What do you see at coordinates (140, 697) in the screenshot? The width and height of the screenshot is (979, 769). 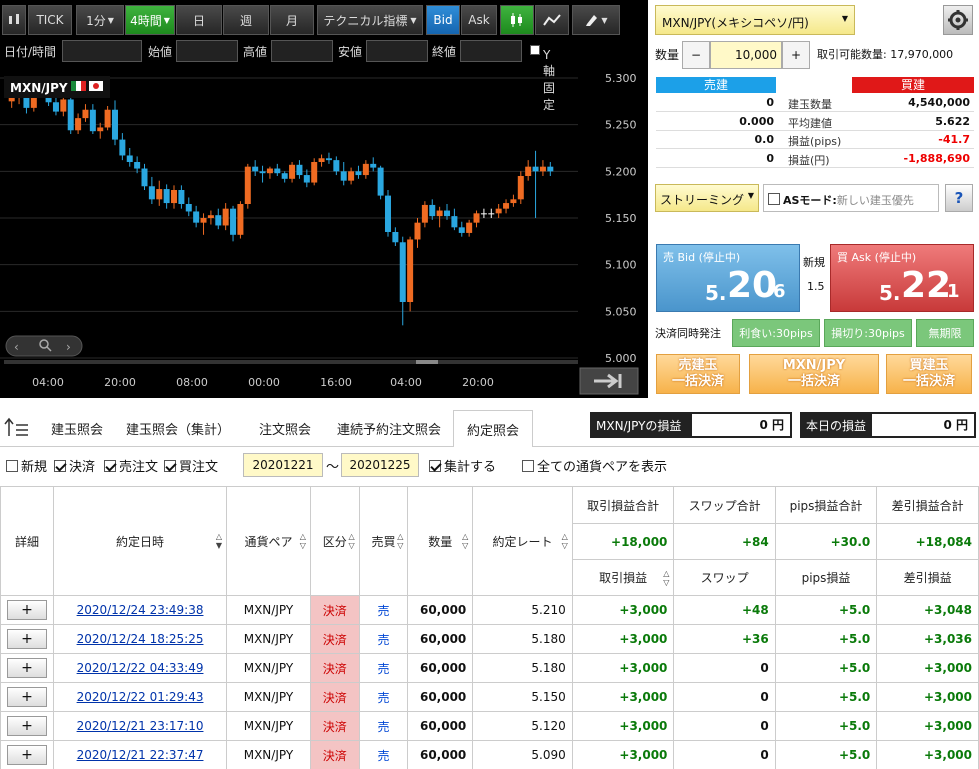 I see `execution-datetime-link: 2020/12/22 01:29:43` at bounding box center [140, 697].